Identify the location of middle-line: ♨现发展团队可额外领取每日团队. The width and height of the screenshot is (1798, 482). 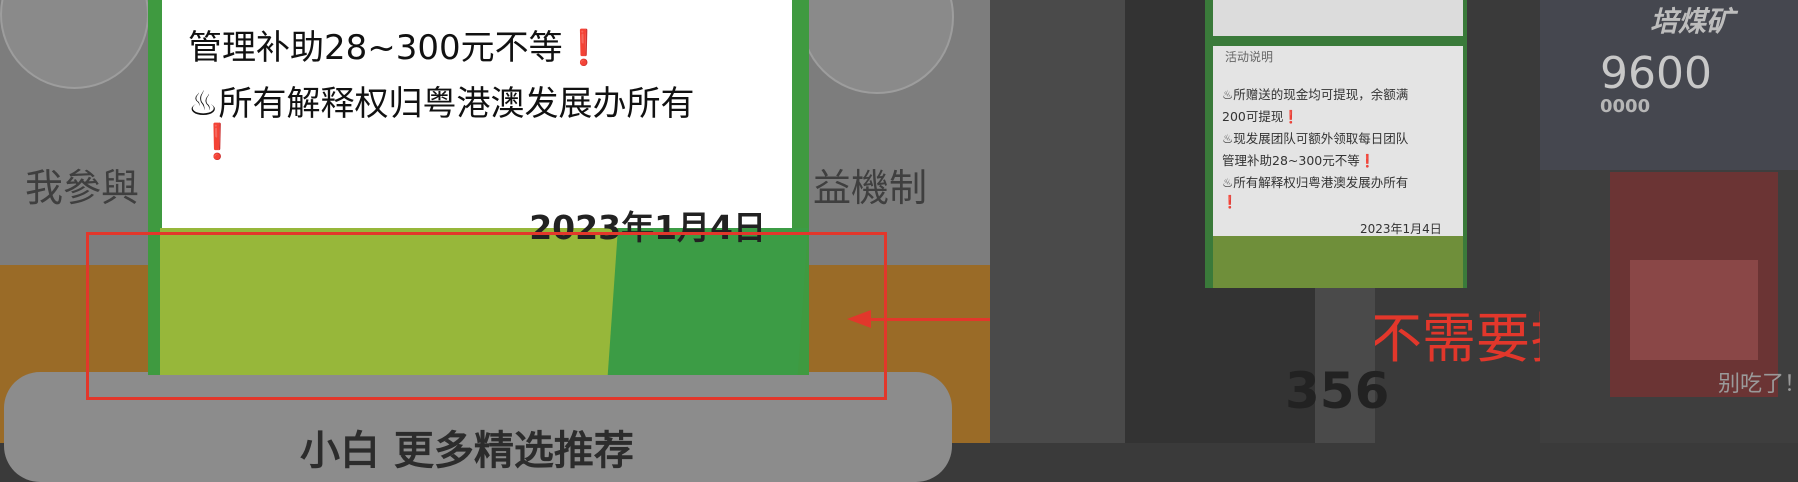
(1315, 138).